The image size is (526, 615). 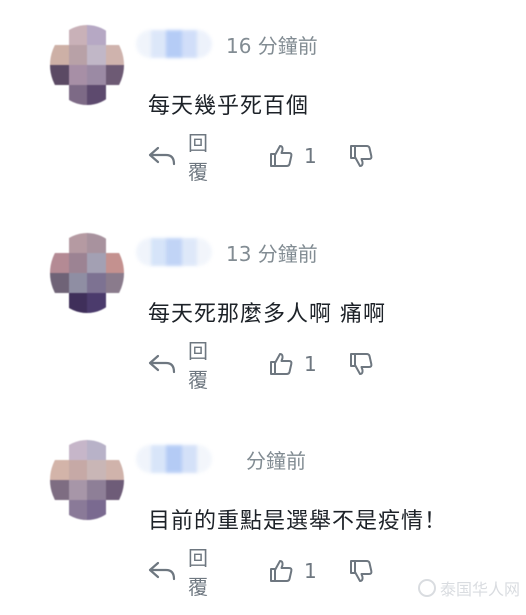 What do you see at coordinates (272, 46) in the screenshot?
I see `comment-timestamp: 16 分鐘前` at bounding box center [272, 46].